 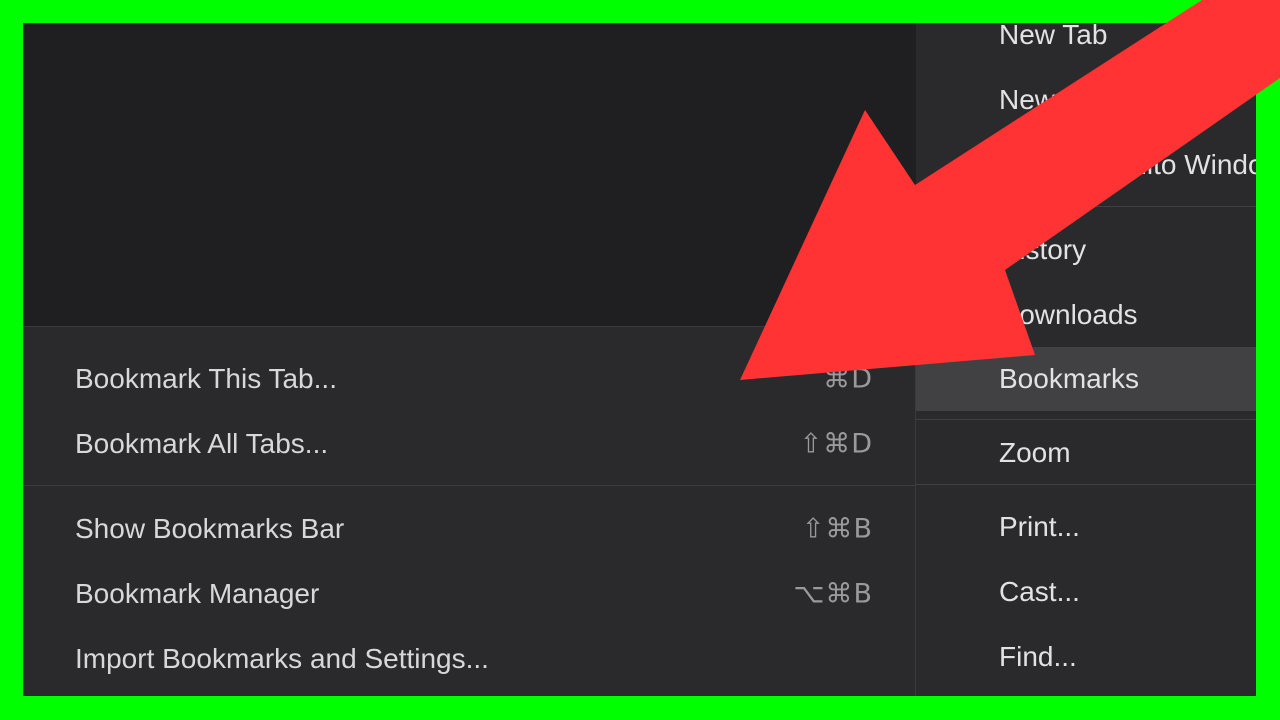 What do you see at coordinates (1081, 99) in the screenshot?
I see `menu-item-label: New Window` at bounding box center [1081, 99].